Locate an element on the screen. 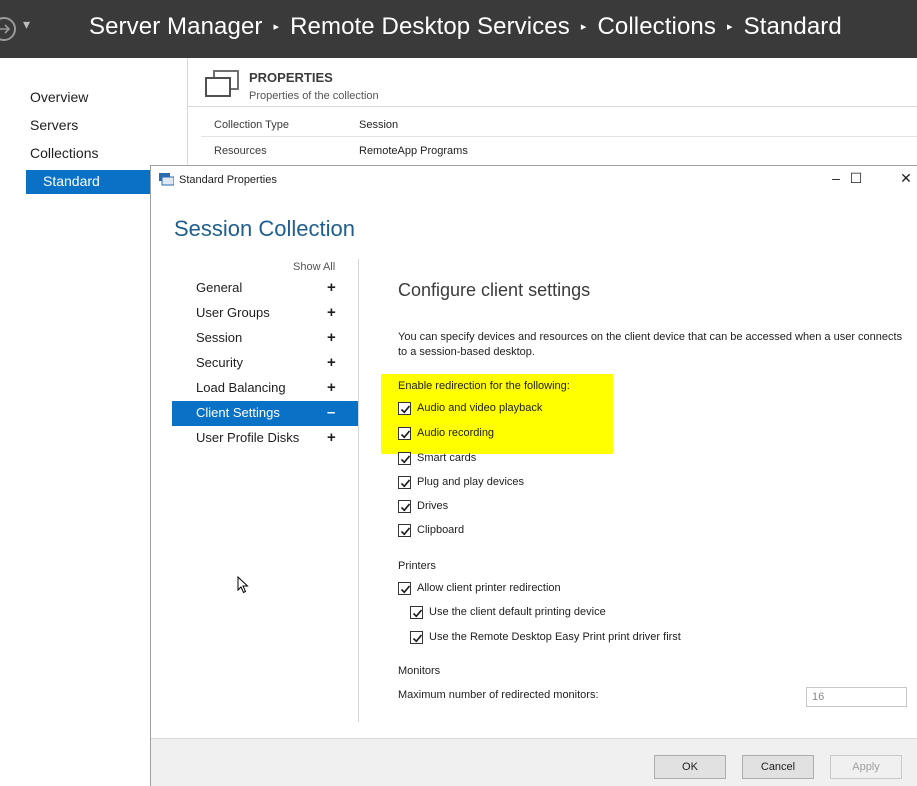 The width and height of the screenshot is (917, 786). checkbox-label: Drives is located at coordinates (433, 506).